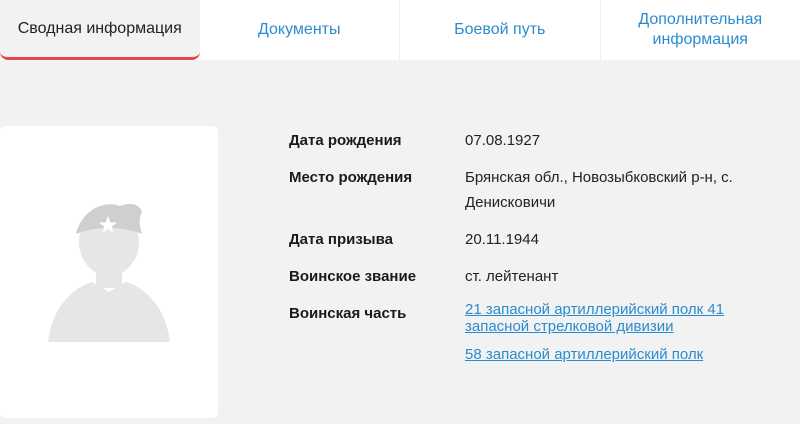 The width and height of the screenshot is (800, 424). Describe the element at coordinates (353, 276) in the screenshot. I see `rank-label: Воинское звание` at that location.